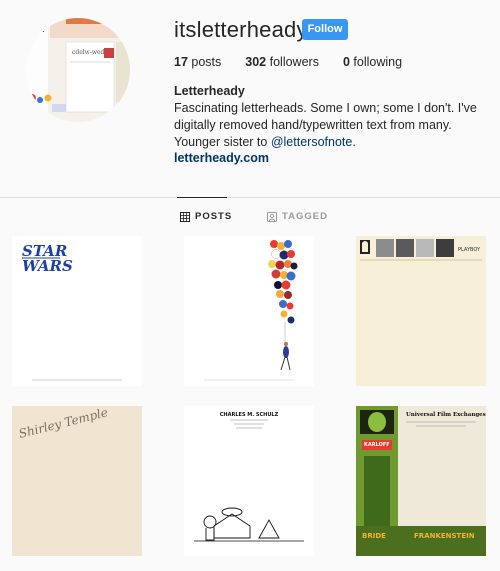  Describe the element at coordinates (241, 29) in the screenshot. I see `profile-username: itsletterheady` at that location.